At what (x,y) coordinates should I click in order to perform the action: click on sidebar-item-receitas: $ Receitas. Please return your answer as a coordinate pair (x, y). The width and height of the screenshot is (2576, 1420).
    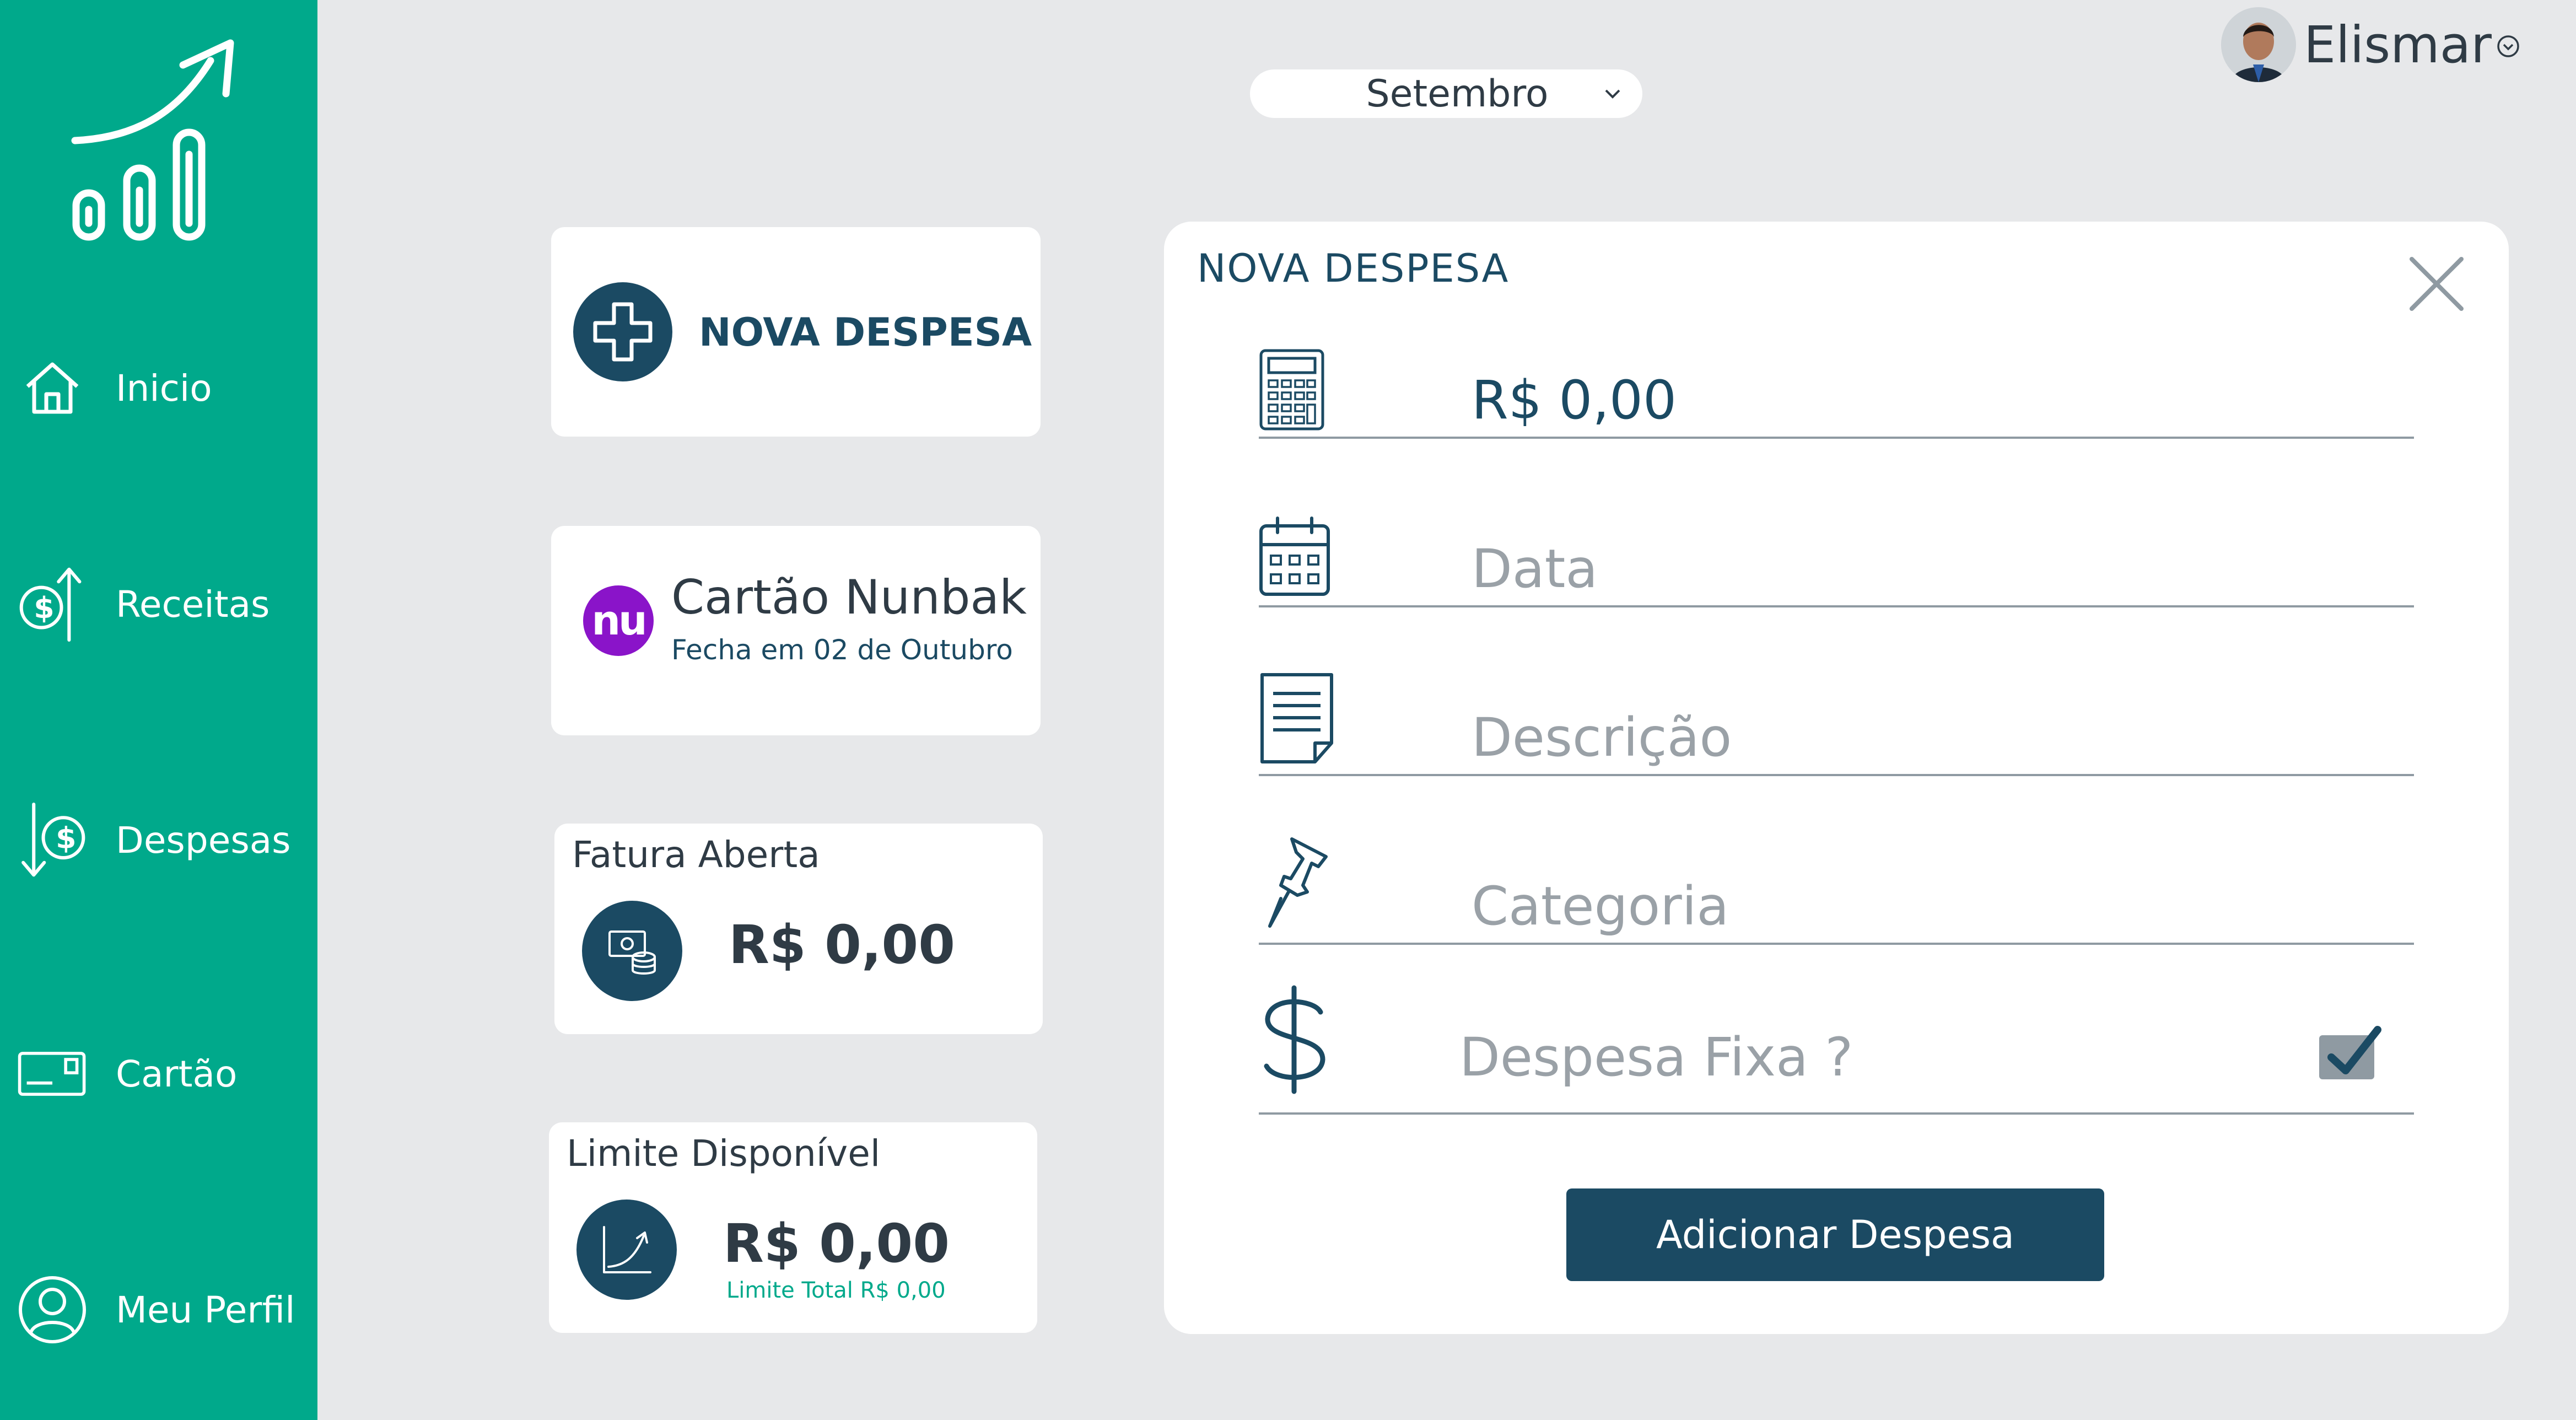
    Looking at the image, I should click on (165, 604).